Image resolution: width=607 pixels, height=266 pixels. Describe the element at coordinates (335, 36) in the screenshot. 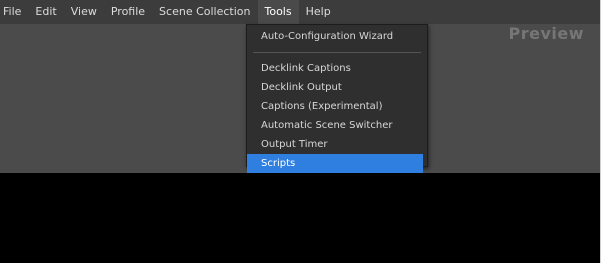

I see `menu-item-auto-configuration-wizard: Auto-Configuration Wizard` at that location.